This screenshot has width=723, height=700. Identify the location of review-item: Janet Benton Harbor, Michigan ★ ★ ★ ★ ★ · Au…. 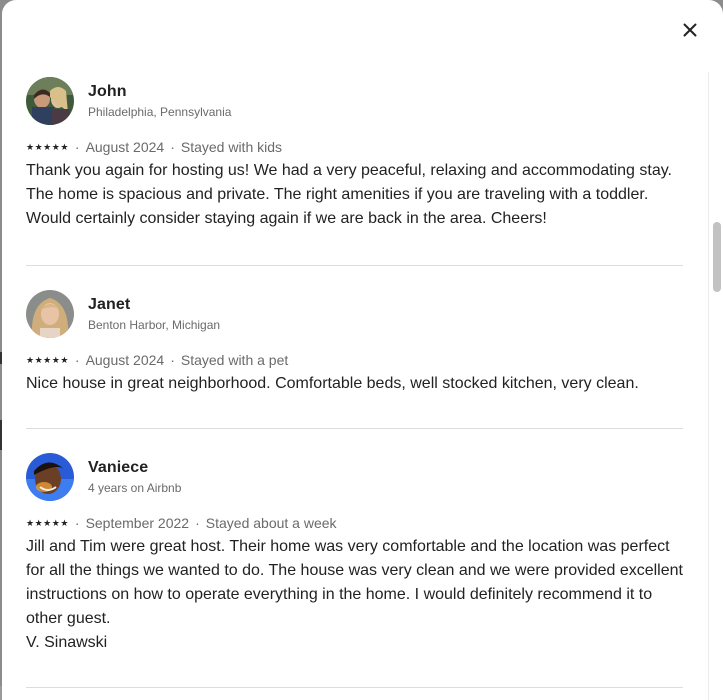
(354, 343).